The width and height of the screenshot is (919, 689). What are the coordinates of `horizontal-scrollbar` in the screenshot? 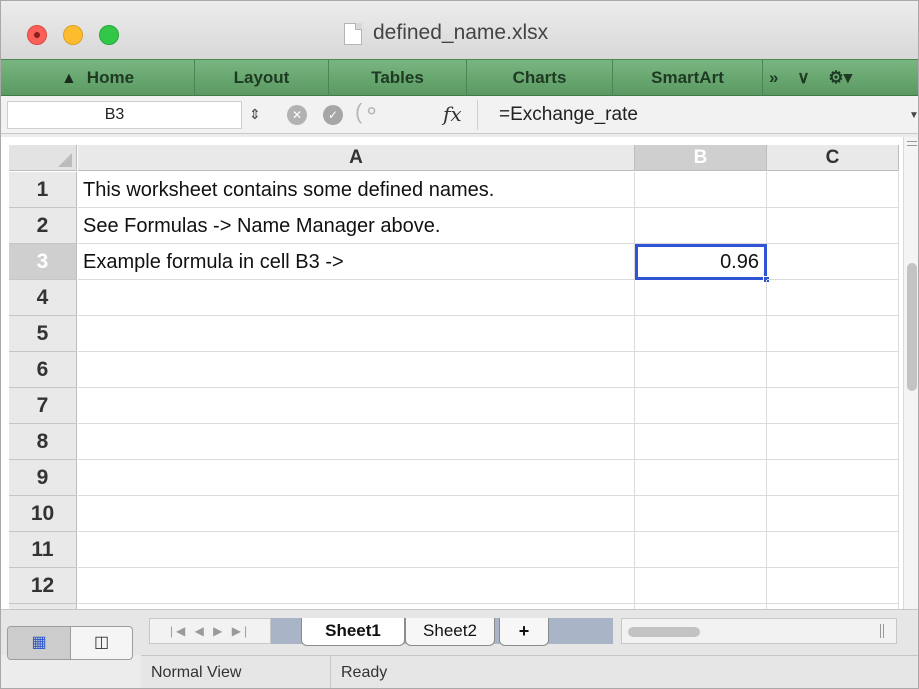 It's located at (759, 631).